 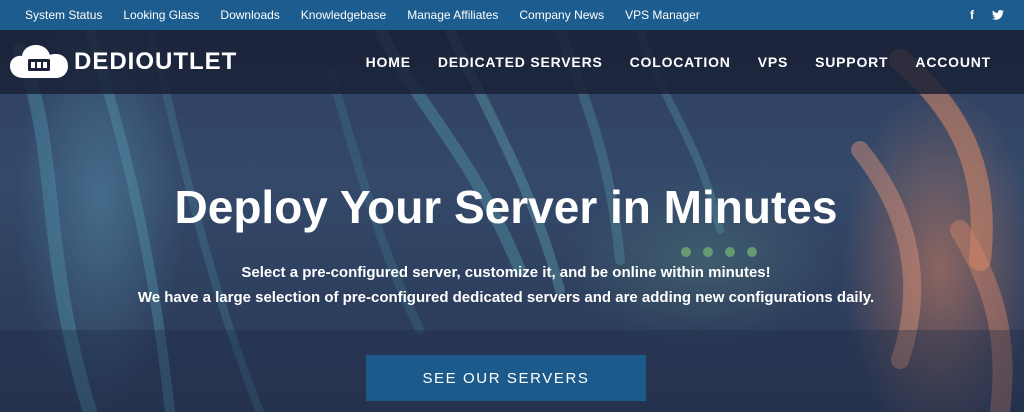 What do you see at coordinates (388, 62) in the screenshot?
I see `nav-home: HOME` at bounding box center [388, 62].